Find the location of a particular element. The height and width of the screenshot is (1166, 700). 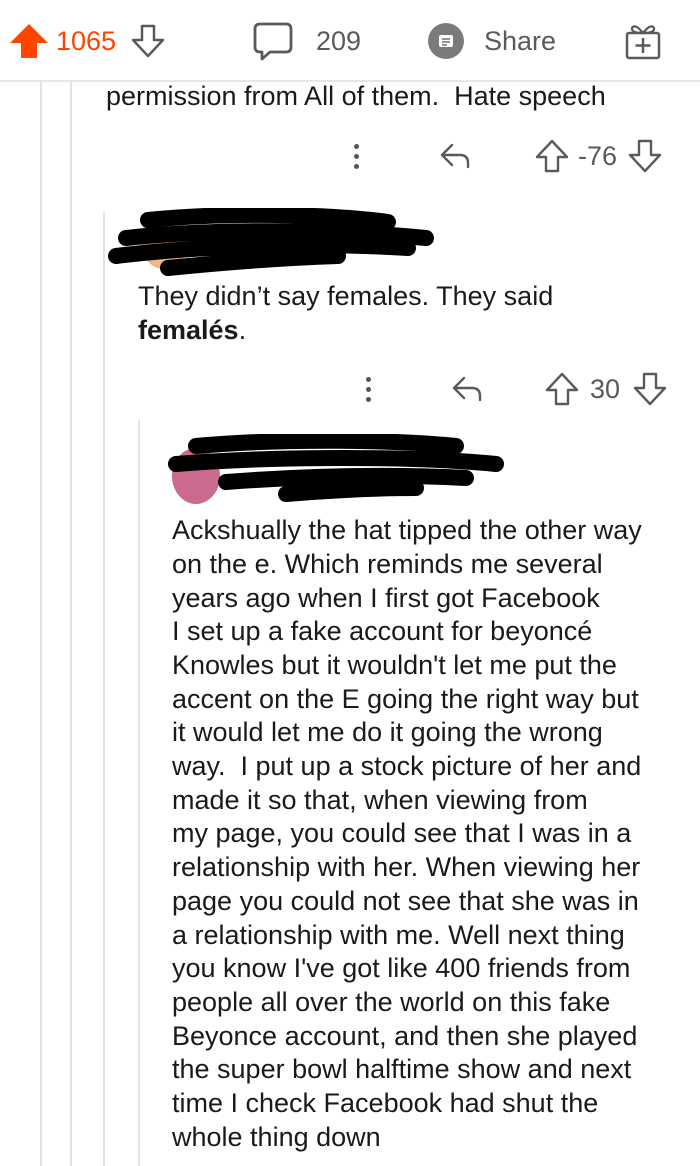

upvote-filled-icon is located at coordinates (29, 41).